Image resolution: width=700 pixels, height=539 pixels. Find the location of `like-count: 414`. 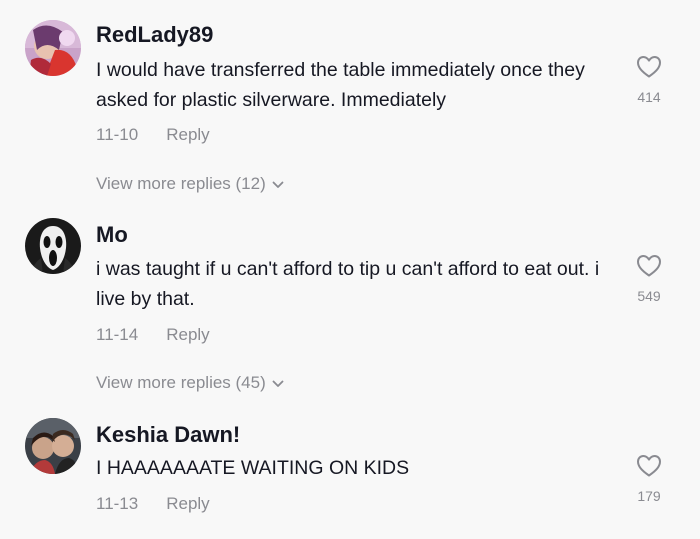

like-count: 414 is located at coordinates (649, 97).